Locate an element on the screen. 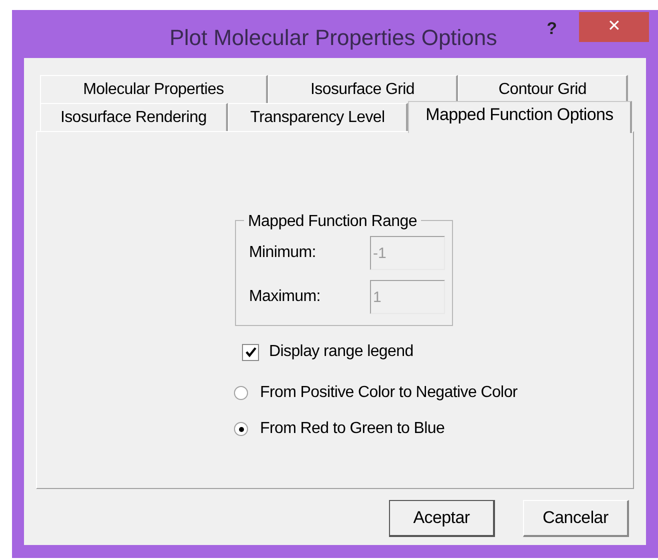  tab: Transparency Level is located at coordinates (318, 117).